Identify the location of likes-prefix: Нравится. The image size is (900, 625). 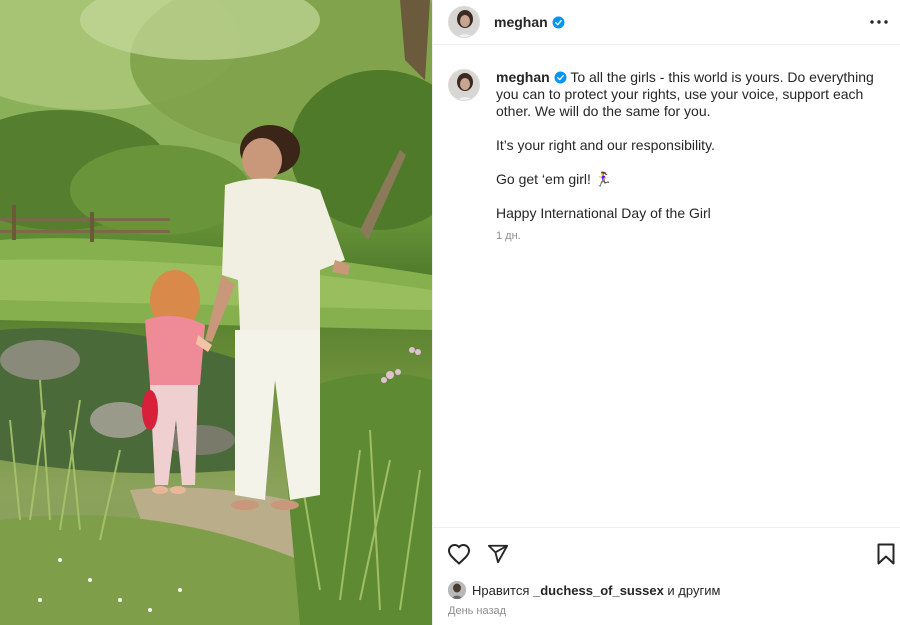
(501, 590).